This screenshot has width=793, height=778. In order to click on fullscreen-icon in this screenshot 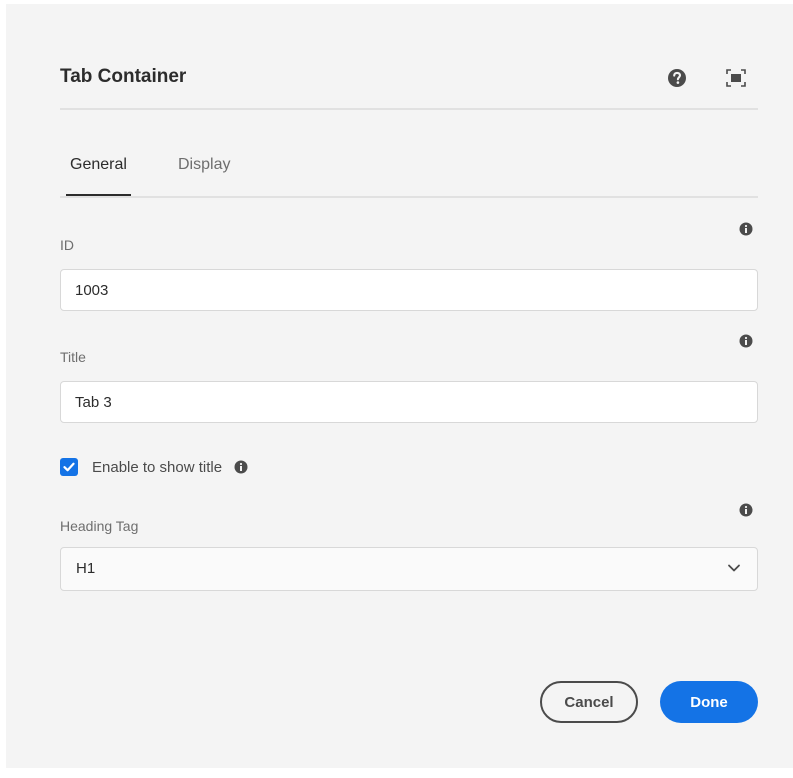, I will do `click(736, 78)`.